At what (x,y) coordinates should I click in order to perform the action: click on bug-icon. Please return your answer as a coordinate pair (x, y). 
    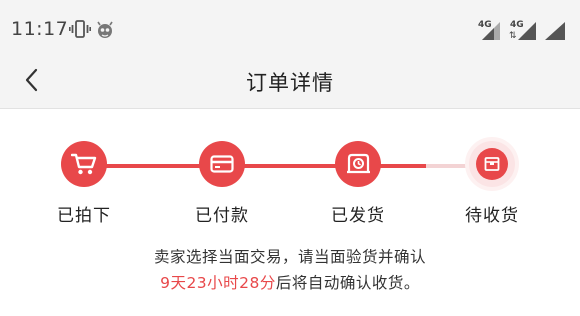
    Looking at the image, I should click on (105, 32).